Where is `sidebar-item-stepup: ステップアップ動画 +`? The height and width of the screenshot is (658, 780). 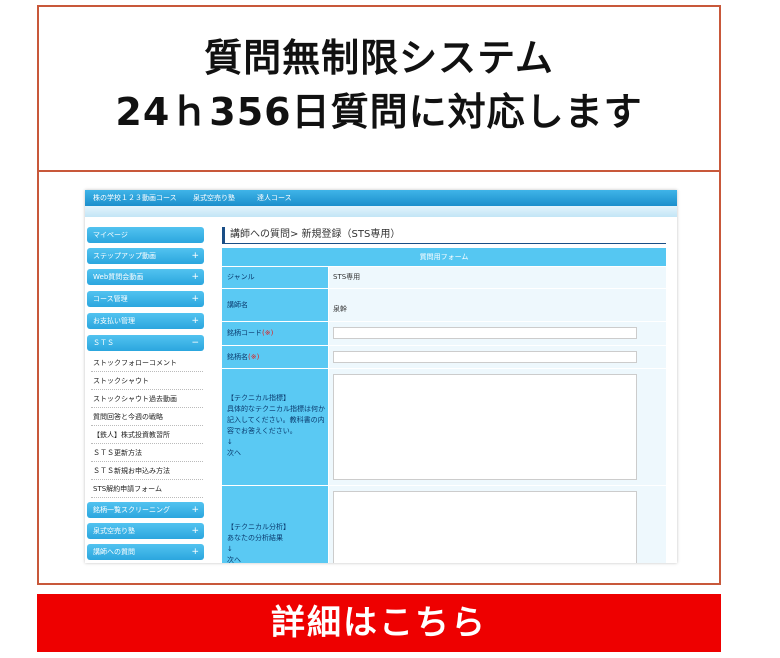 sidebar-item-stepup: ステップアップ動画 + is located at coordinates (145, 256).